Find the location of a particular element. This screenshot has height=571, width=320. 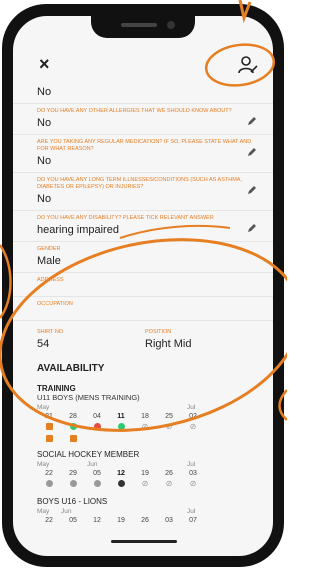

shirt-position-row: SHIRT NO. 54 POSITION Right Mid is located at coordinates (143, 338).